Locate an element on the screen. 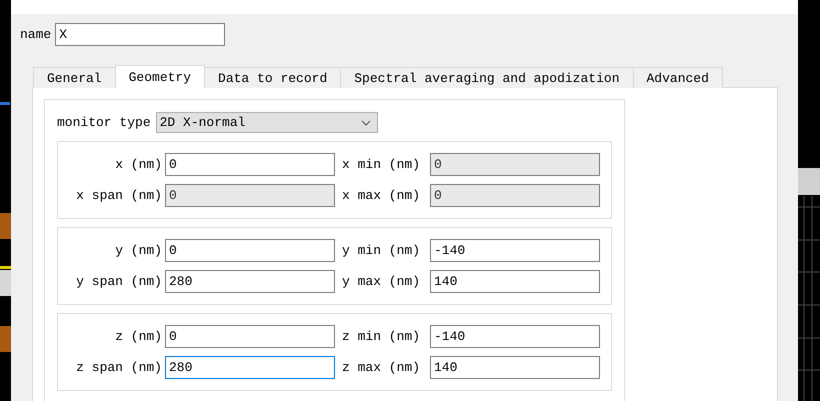  field-label: y max (nm) is located at coordinates (381, 281).